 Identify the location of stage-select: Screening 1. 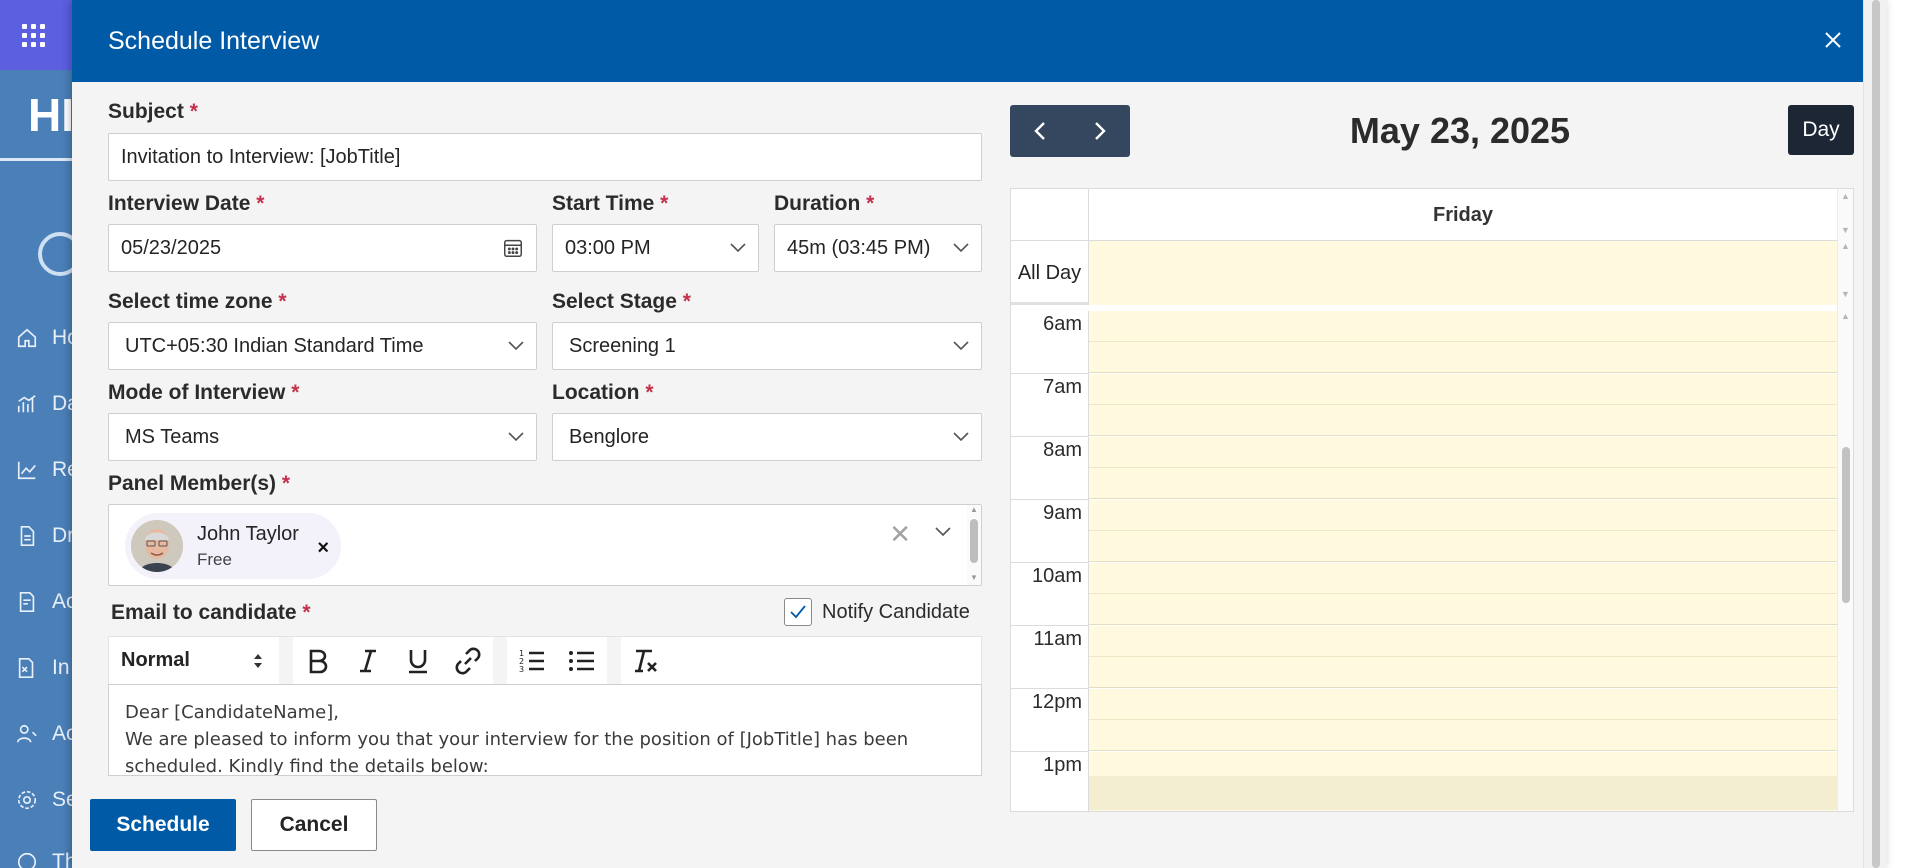
(767, 346).